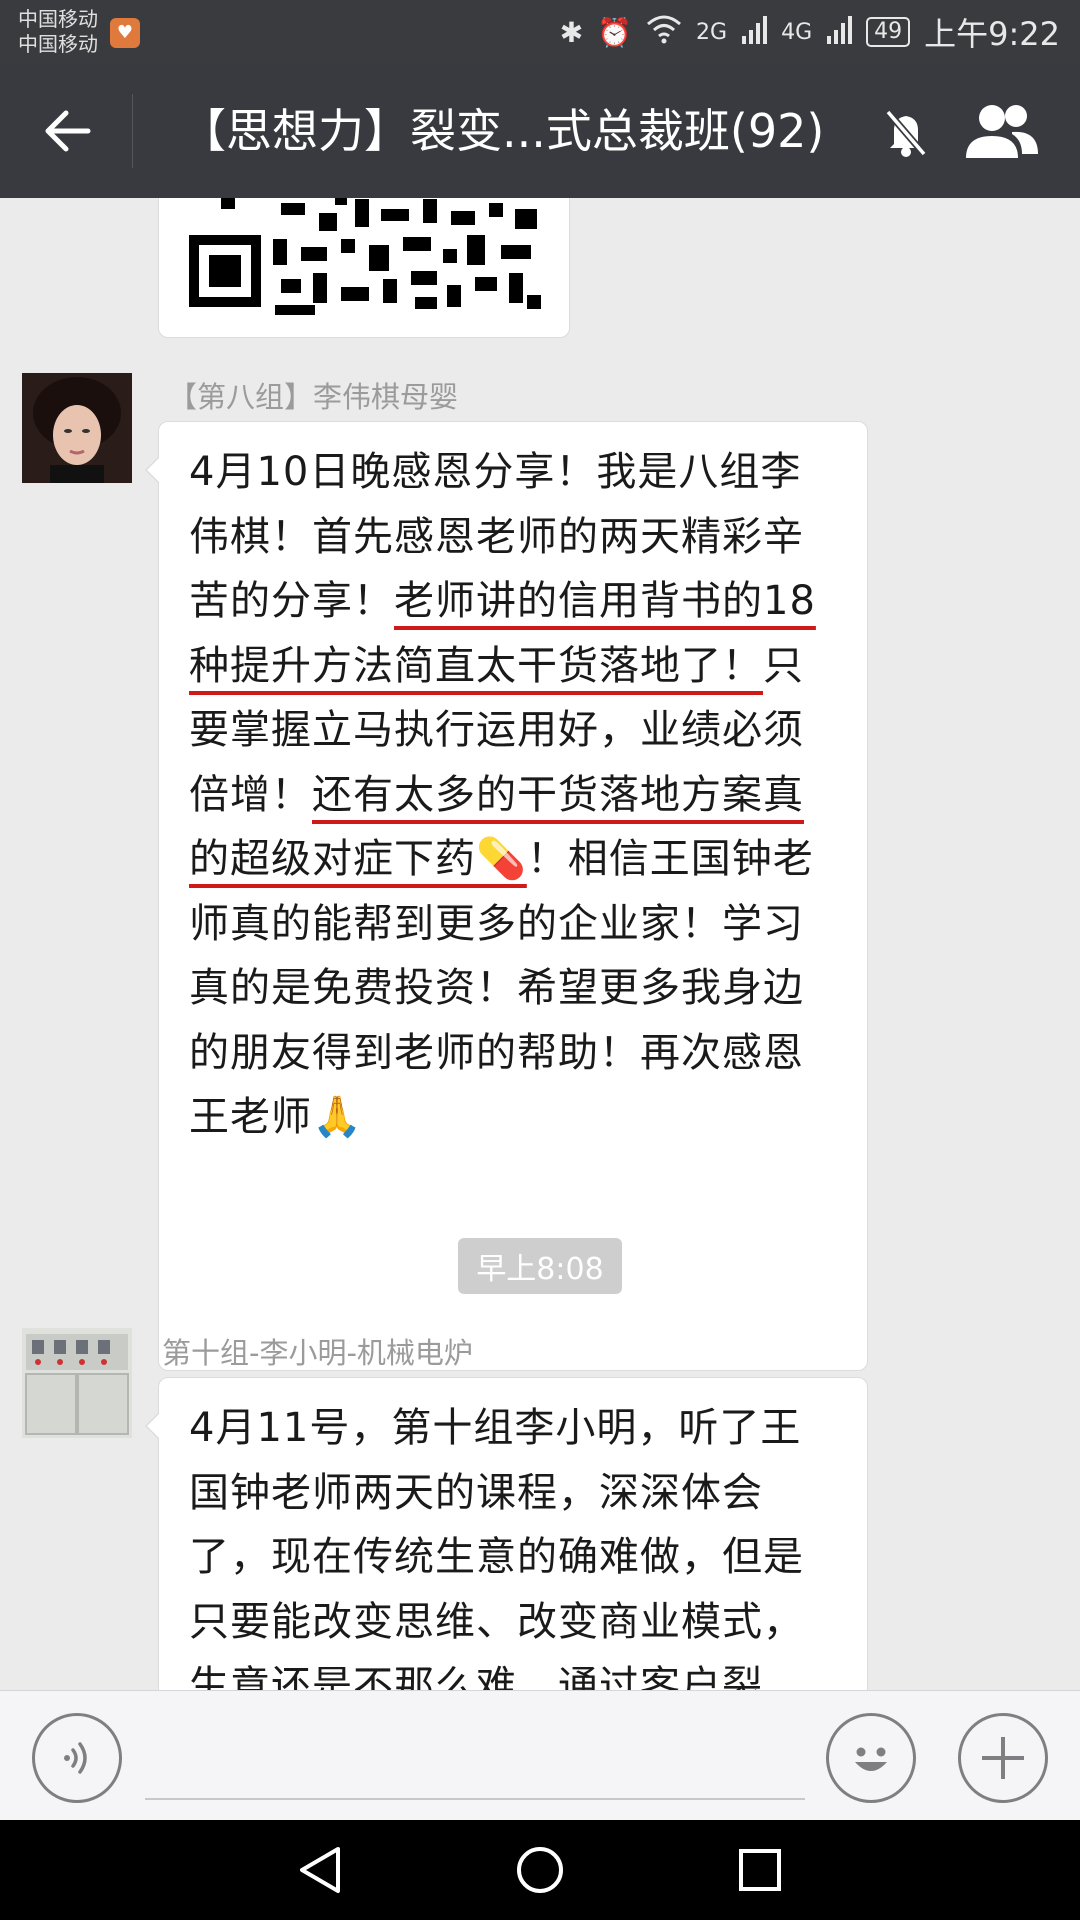  What do you see at coordinates (132, 131) in the screenshot?
I see `header-divider` at bounding box center [132, 131].